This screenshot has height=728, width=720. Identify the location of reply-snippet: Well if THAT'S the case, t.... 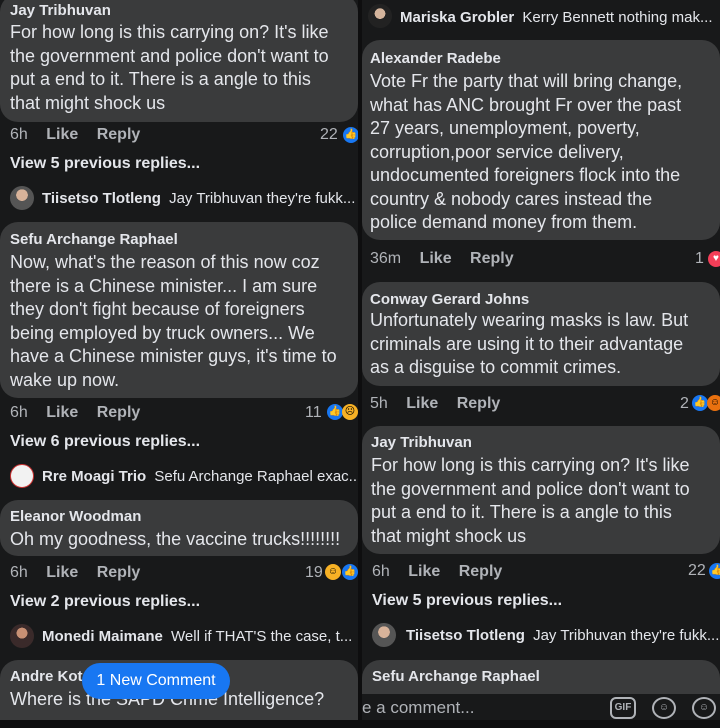
(262, 636).